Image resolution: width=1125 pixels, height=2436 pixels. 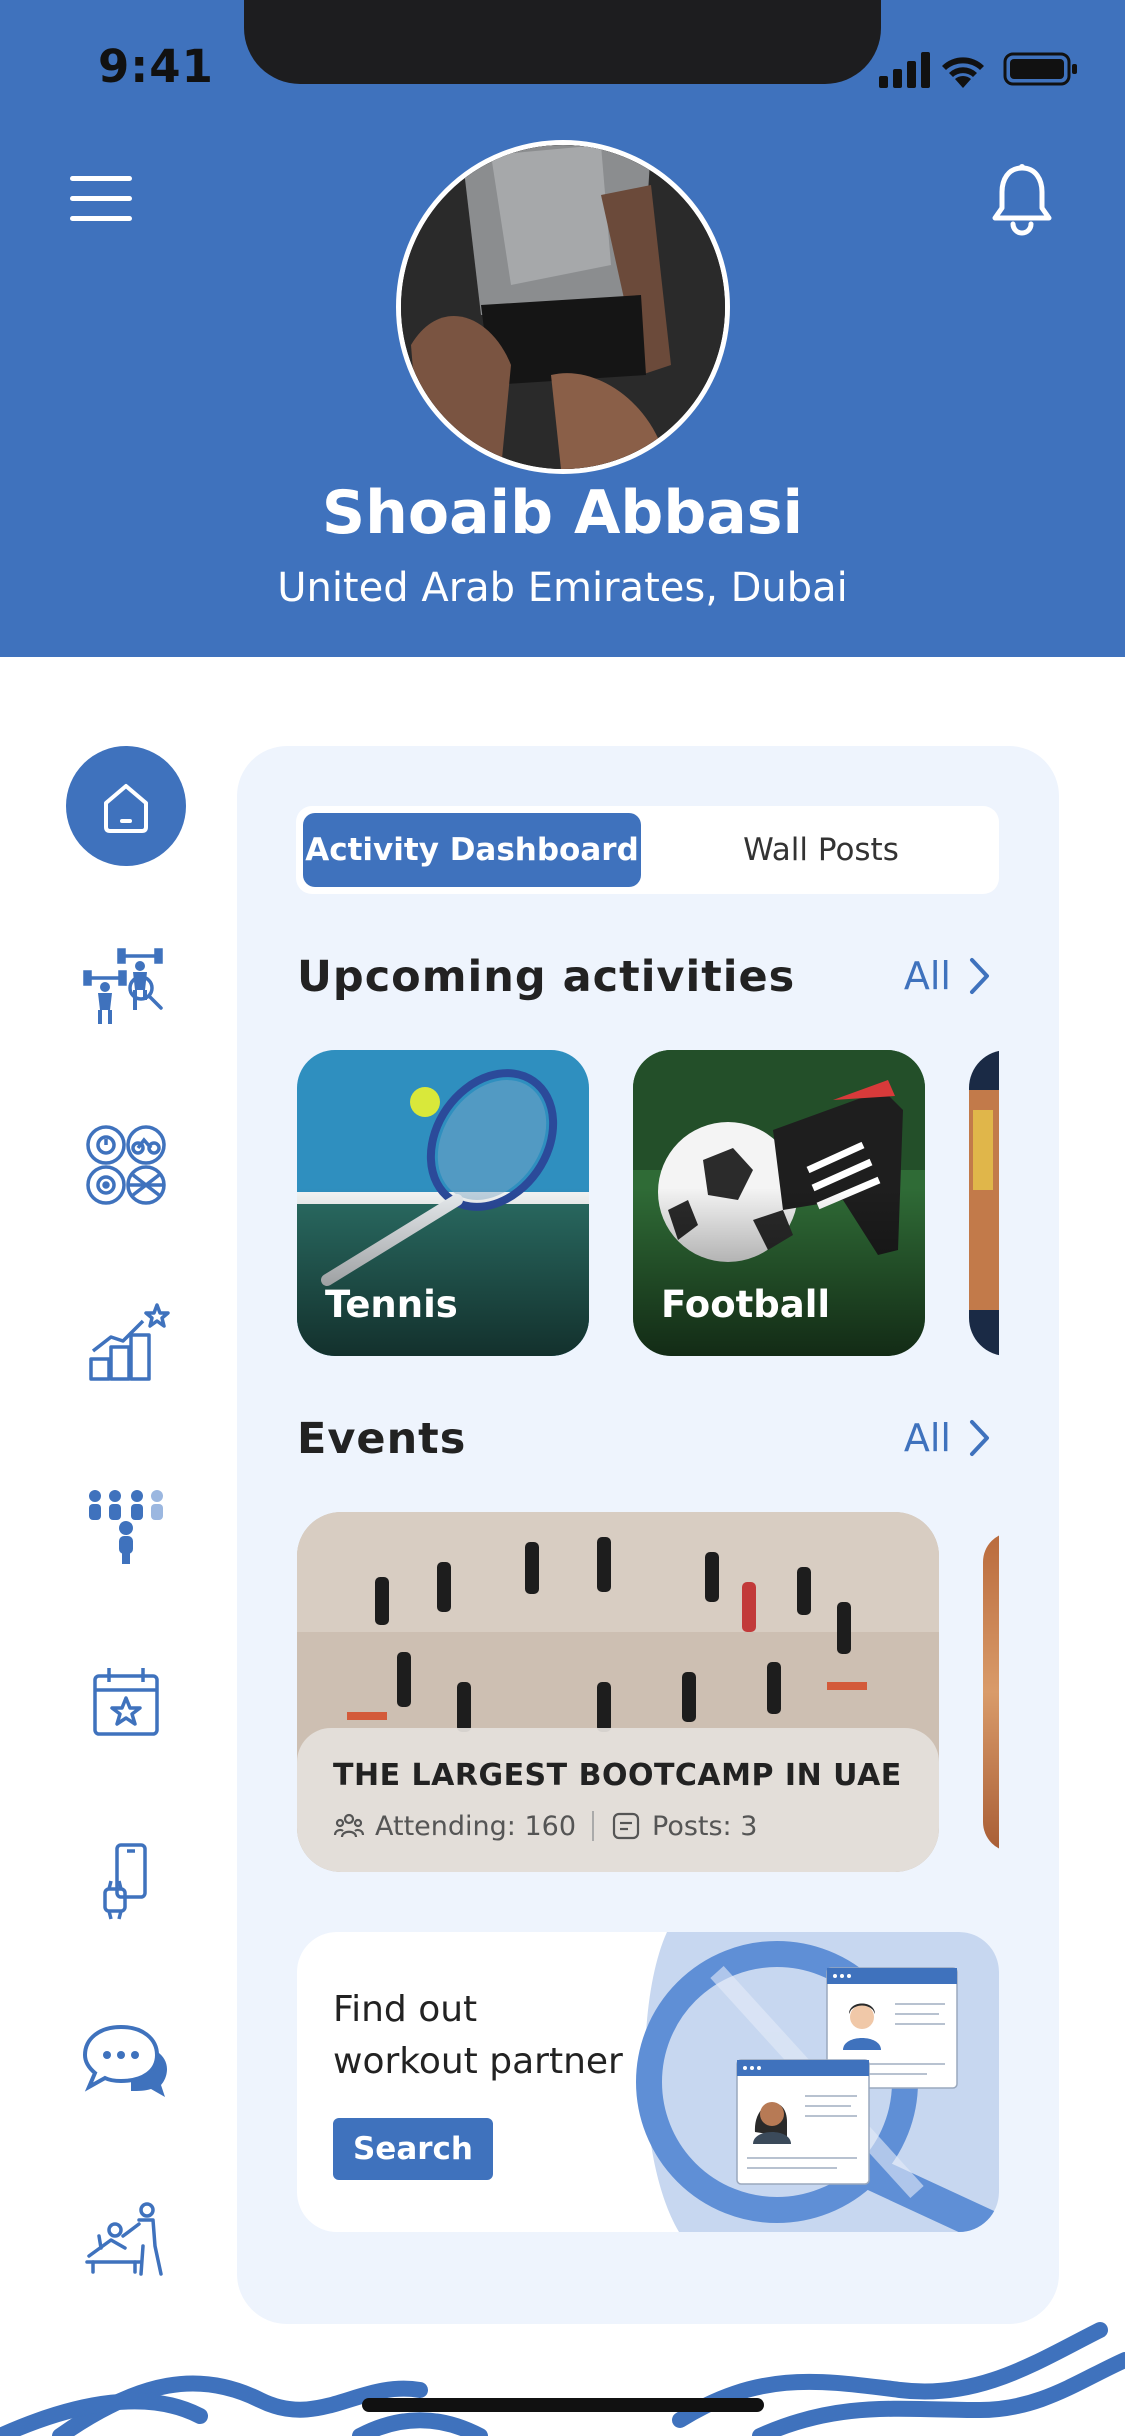 I want to click on find-partner-title: Find out workout partner, so click(x=478, y=2036).